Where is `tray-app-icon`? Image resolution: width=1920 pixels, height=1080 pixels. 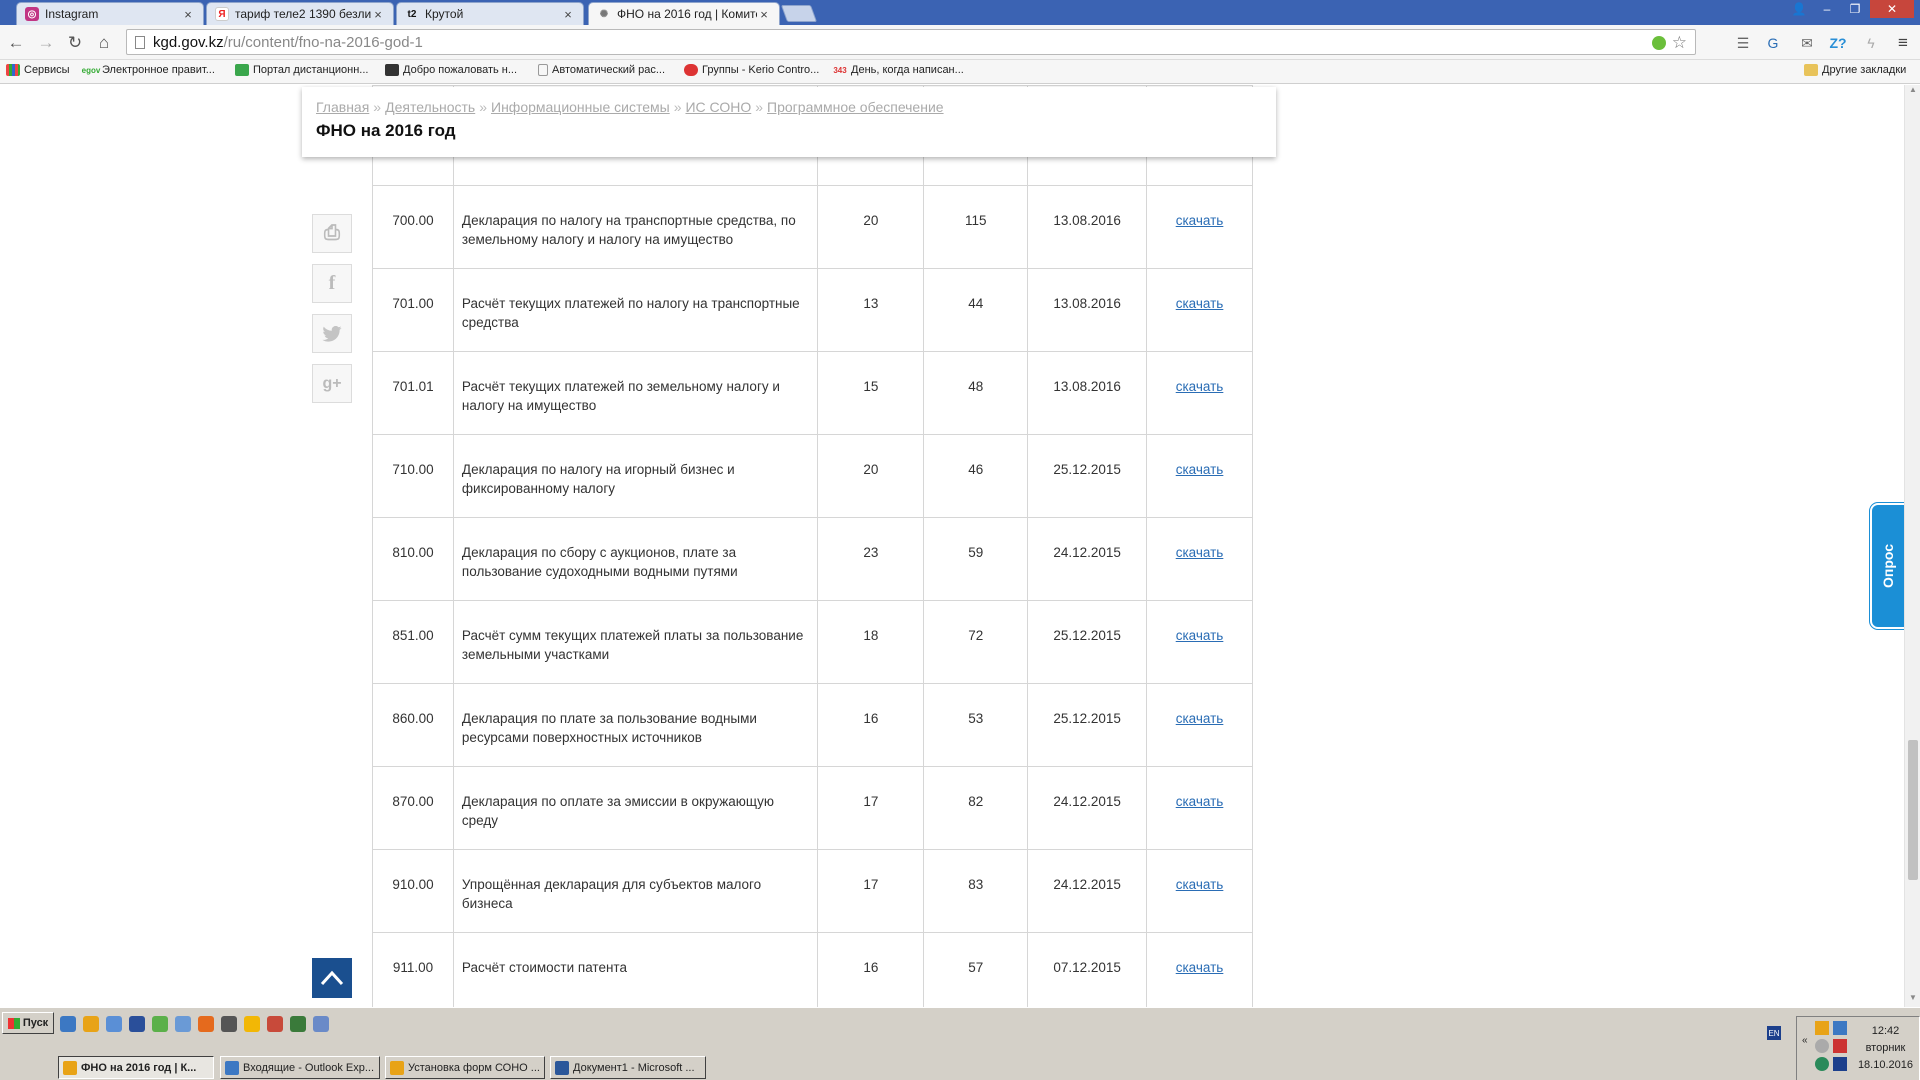 tray-app-icon is located at coordinates (1822, 1028).